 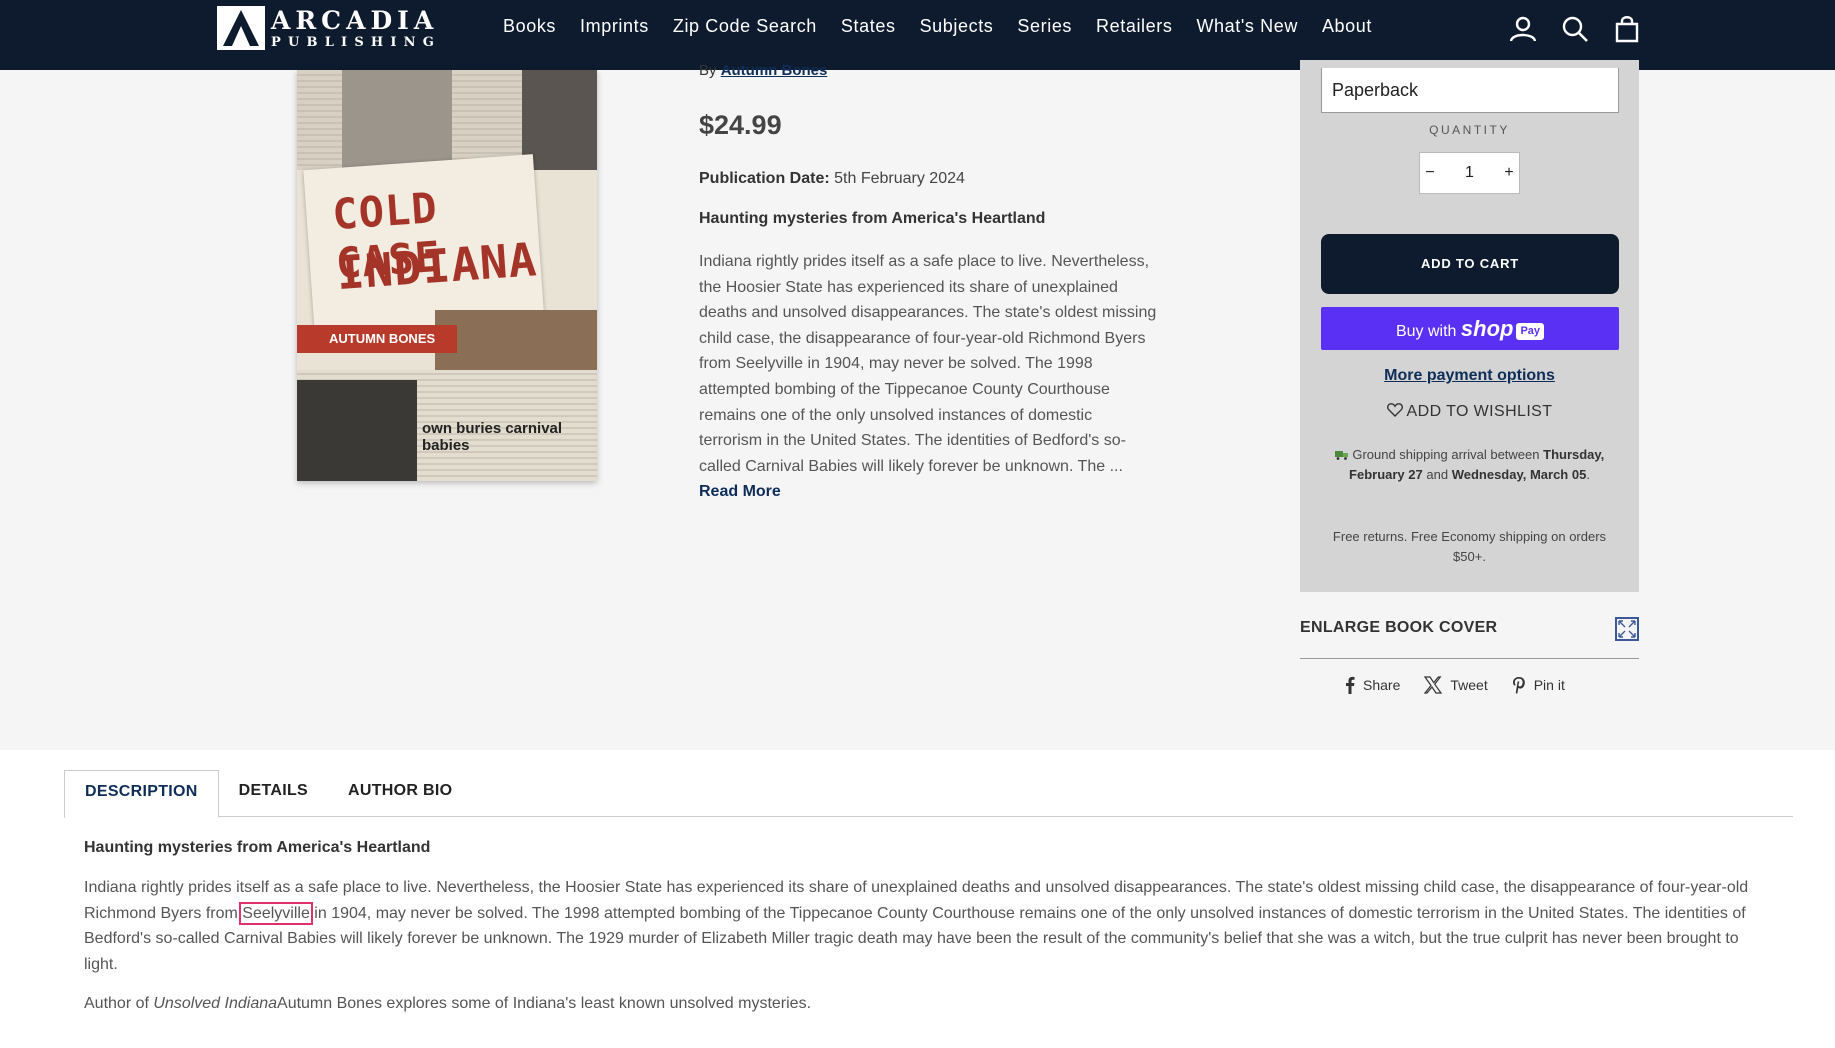 What do you see at coordinates (868, 26) in the screenshot?
I see `nav-states: States` at bounding box center [868, 26].